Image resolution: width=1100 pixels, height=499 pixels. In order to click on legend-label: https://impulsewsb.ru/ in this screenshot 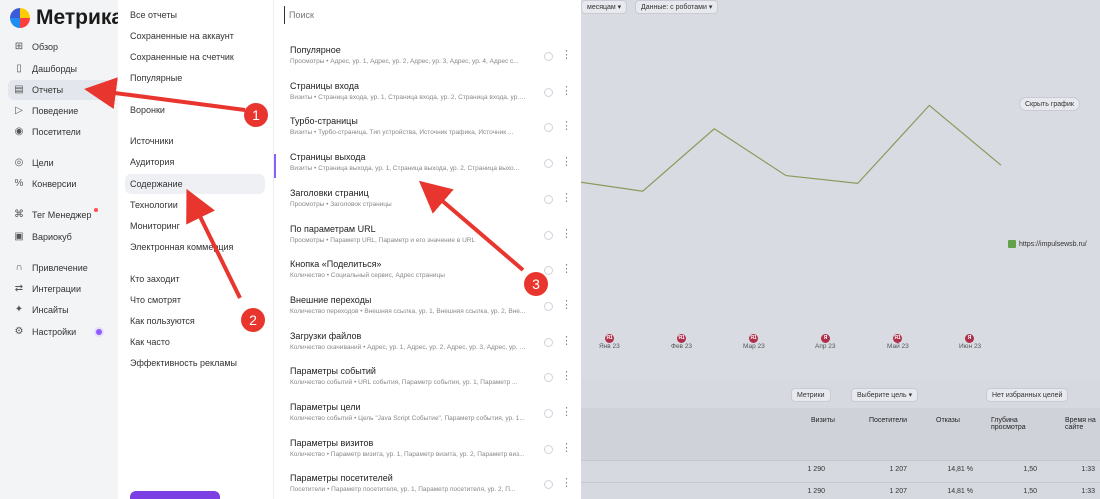, I will do `click(1053, 244)`.